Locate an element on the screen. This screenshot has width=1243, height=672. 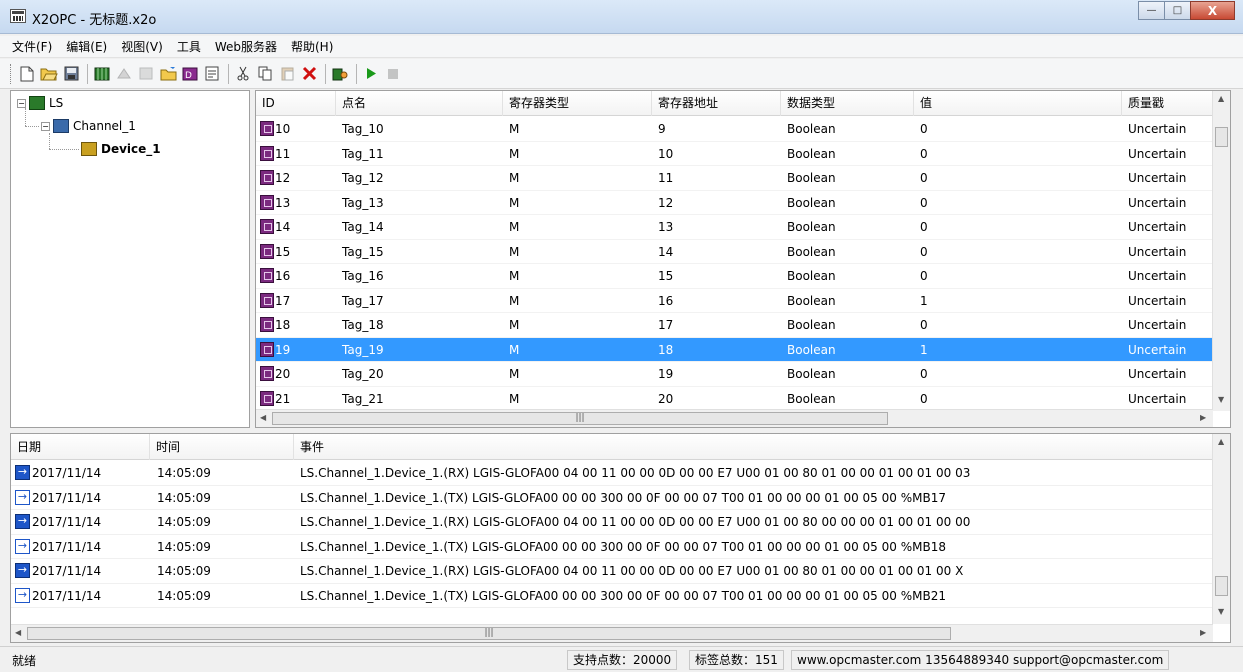
column-header-id: ID is located at coordinates (296, 103).